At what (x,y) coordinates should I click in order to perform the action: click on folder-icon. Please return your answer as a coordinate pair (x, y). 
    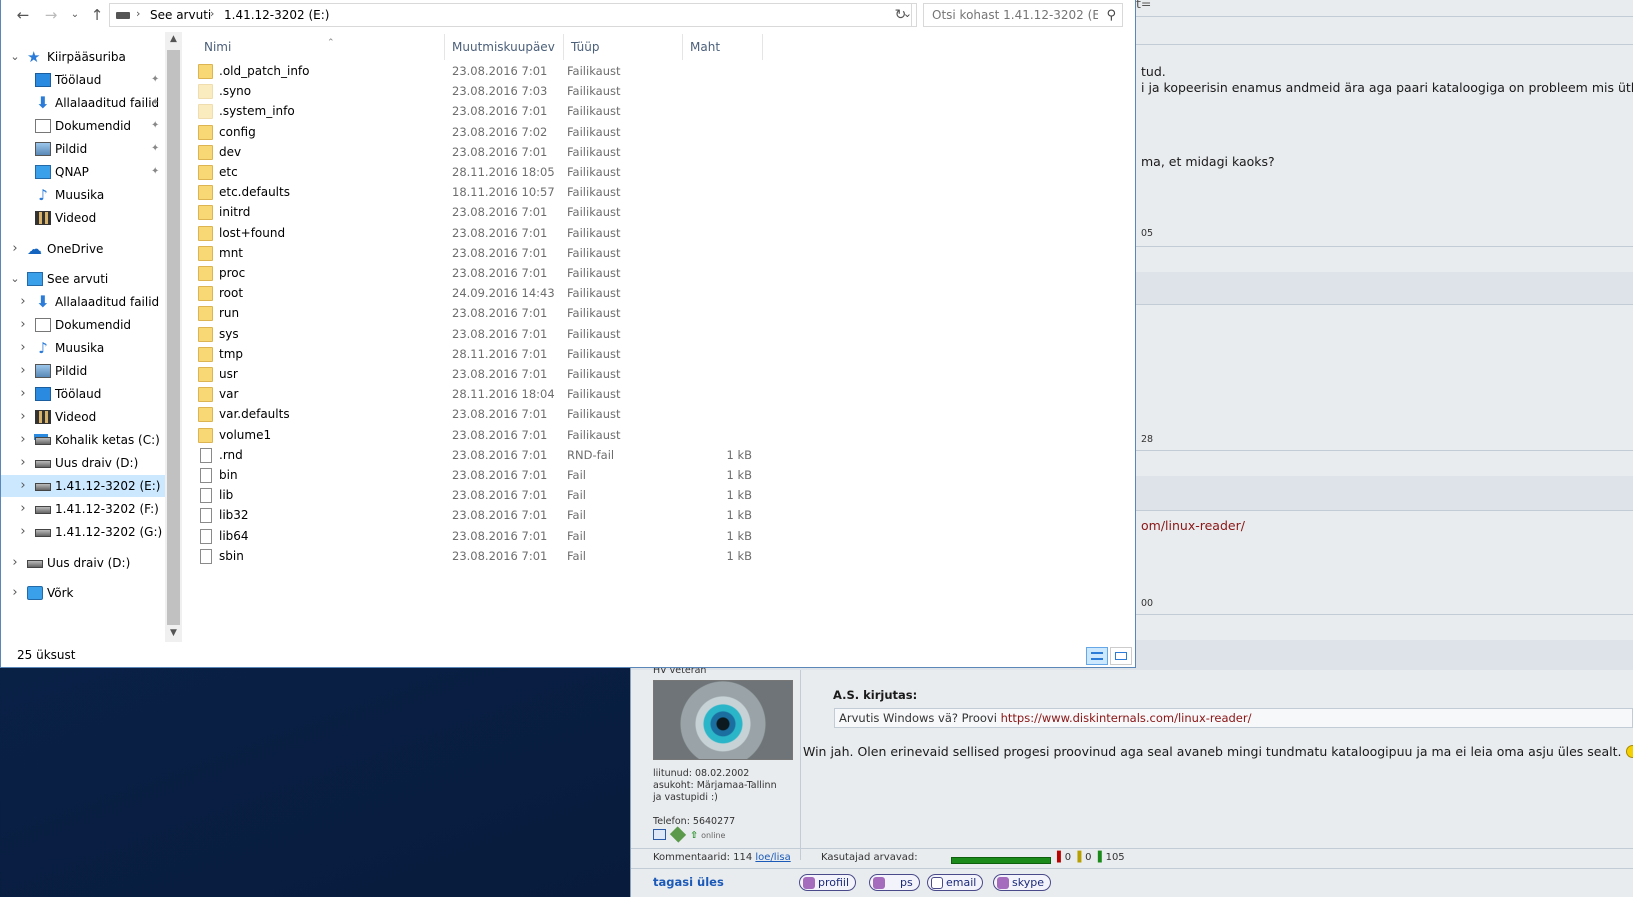
    Looking at the image, I should click on (205, 152).